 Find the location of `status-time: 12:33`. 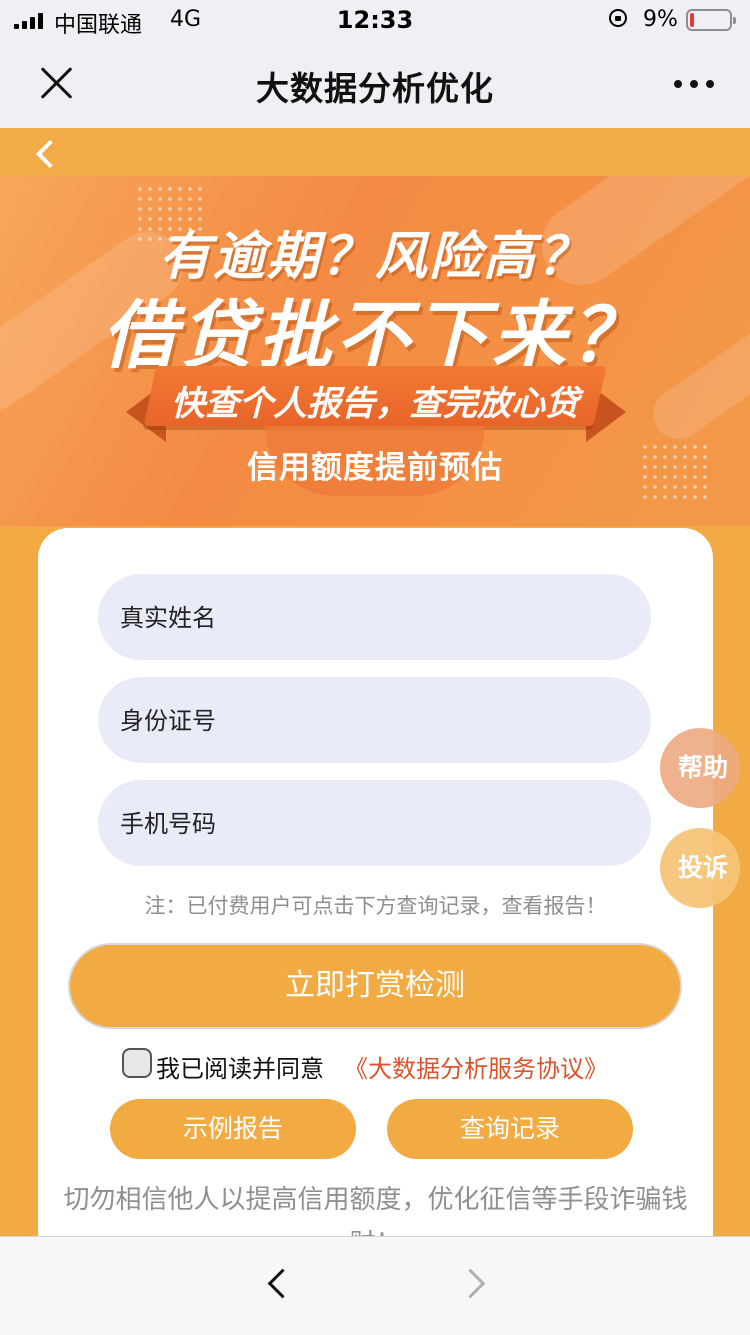

status-time: 12:33 is located at coordinates (375, 20).